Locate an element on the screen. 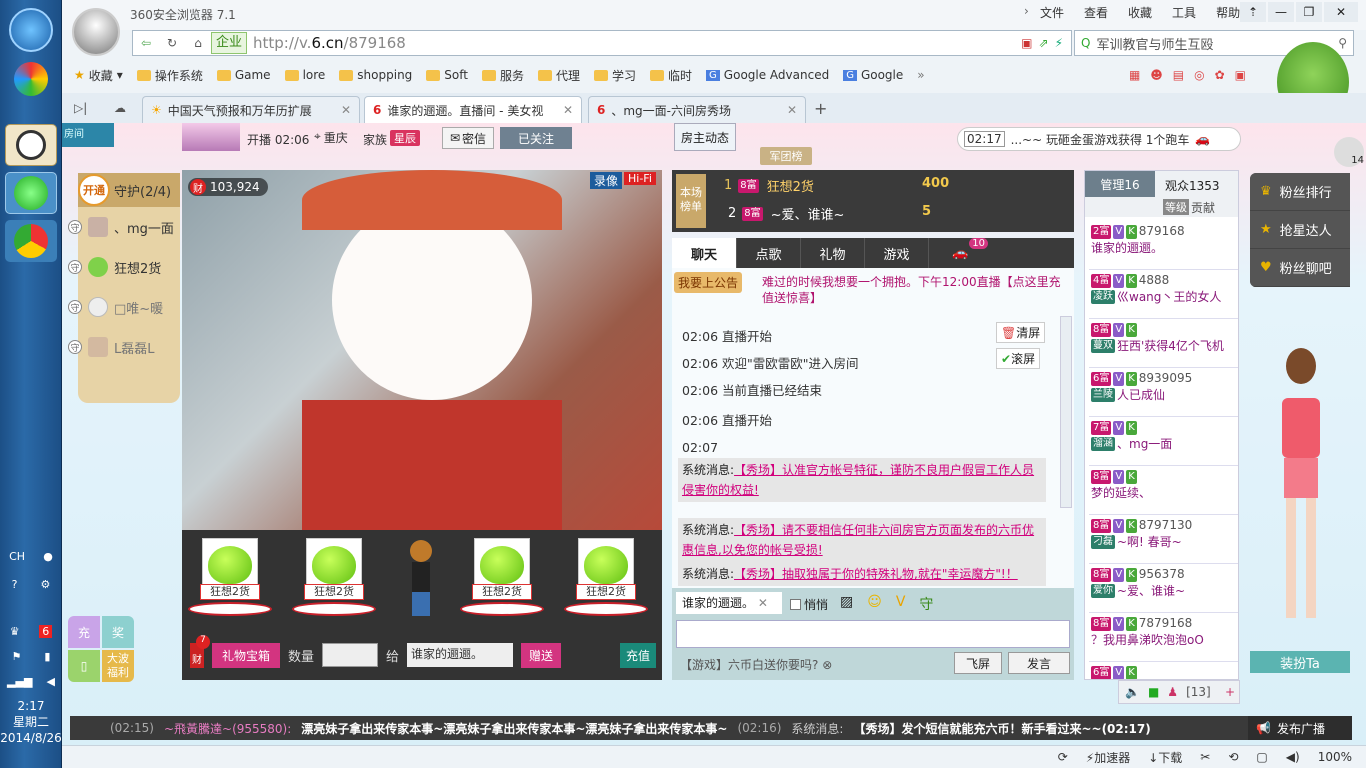 The height and width of the screenshot is (768, 1366). battery-icon: ▮ is located at coordinates (47, 656).